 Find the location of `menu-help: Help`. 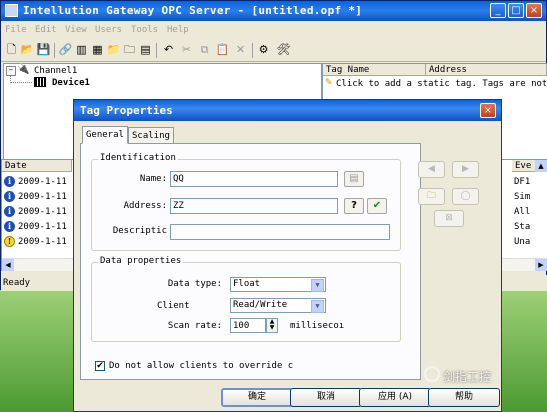

menu-help: Help is located at coordinates (178, 30).